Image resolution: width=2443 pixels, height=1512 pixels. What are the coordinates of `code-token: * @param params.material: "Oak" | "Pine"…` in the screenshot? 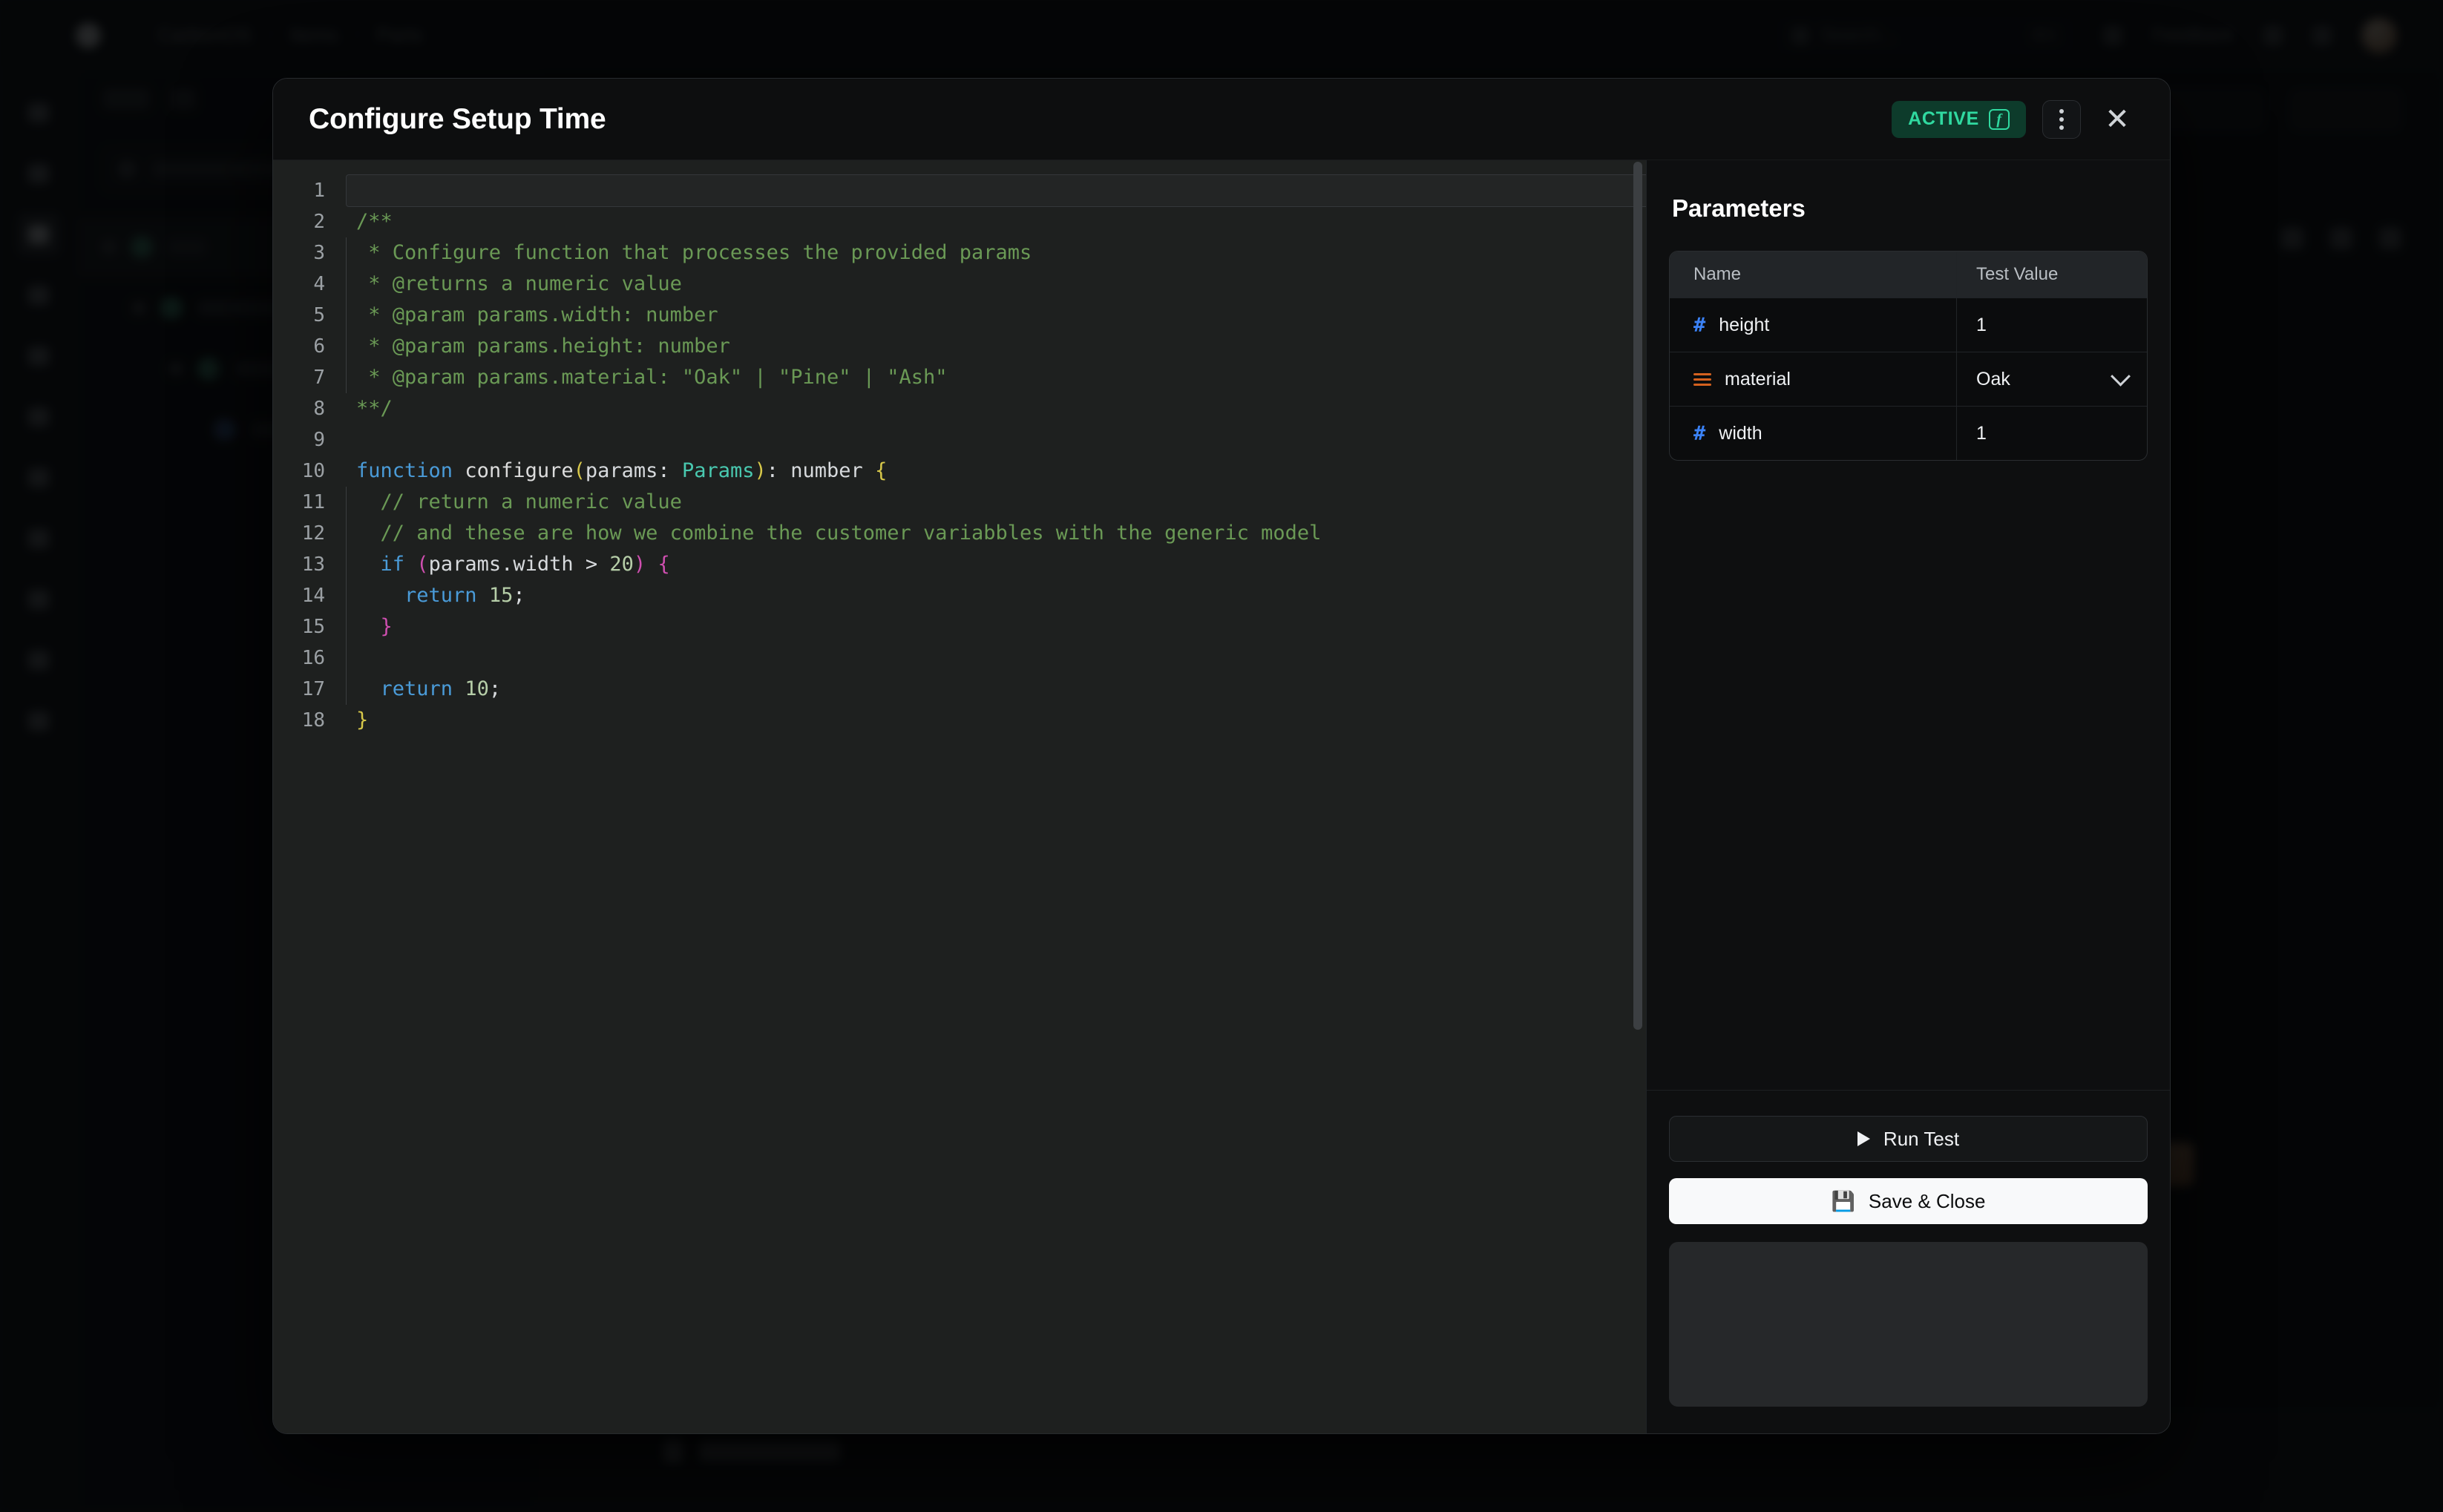 It's located at (652, 378).